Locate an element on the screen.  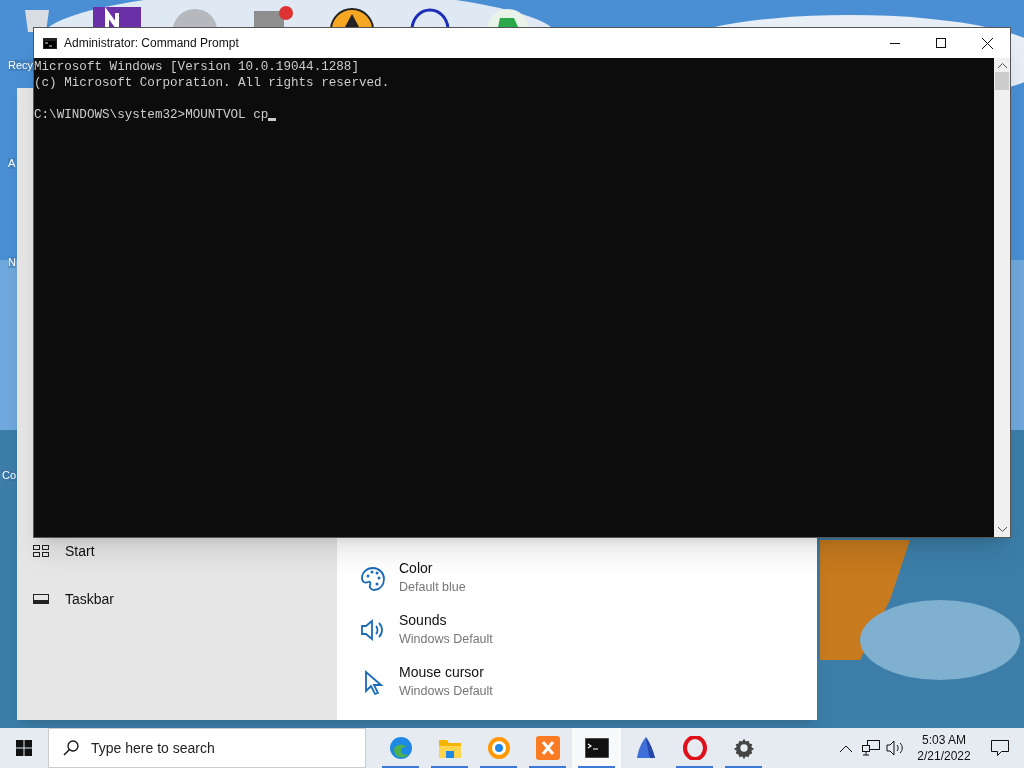
settings-item: Color Default blue is located at coordinates (588, 577).